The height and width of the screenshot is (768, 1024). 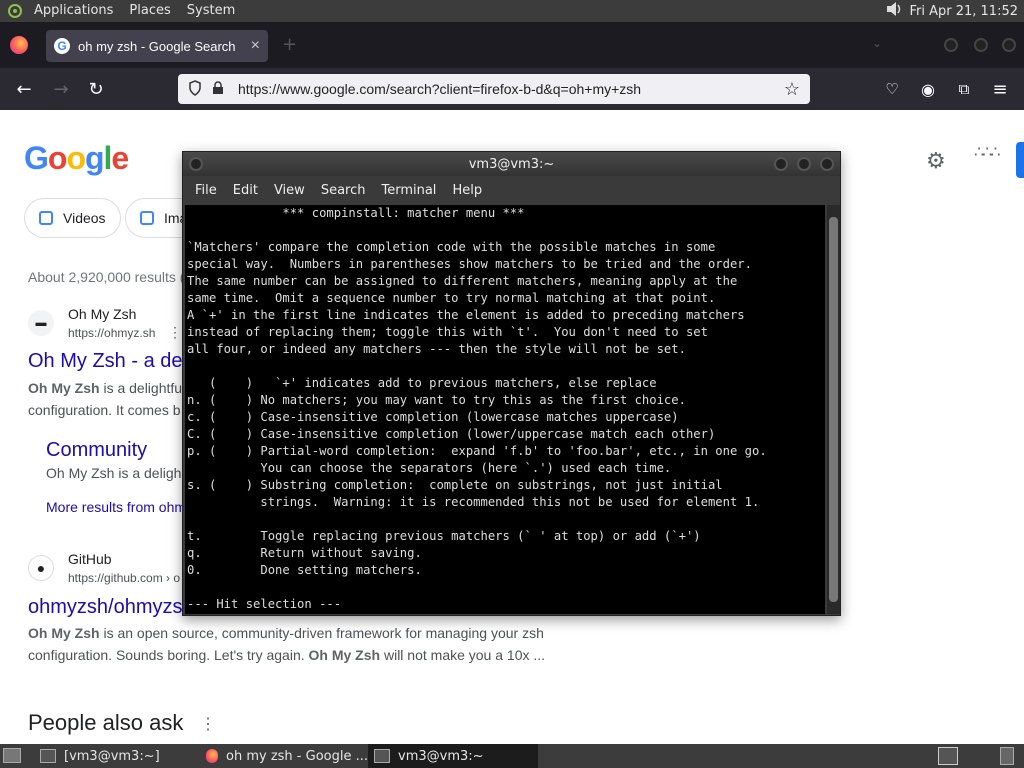 What do you see at coordinates (105, 361) in the screenshot?
I see `result-title-ohmyzsh: Oh My Zsh - a de` at bounding box center [105, 361].